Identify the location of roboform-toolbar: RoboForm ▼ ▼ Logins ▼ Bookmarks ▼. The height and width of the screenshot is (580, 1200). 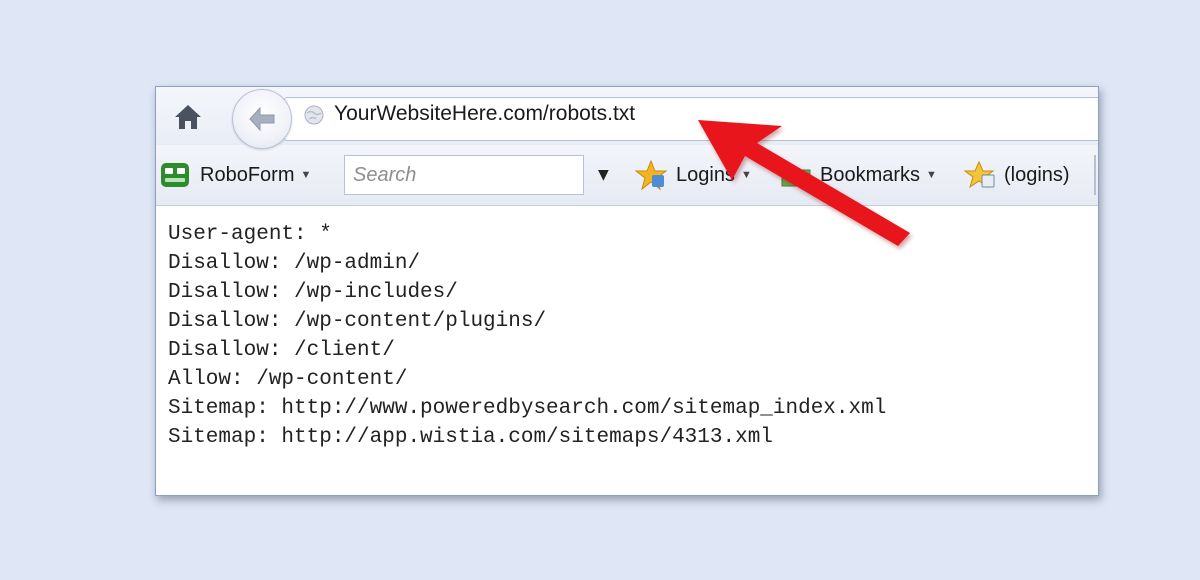
(627, 175).